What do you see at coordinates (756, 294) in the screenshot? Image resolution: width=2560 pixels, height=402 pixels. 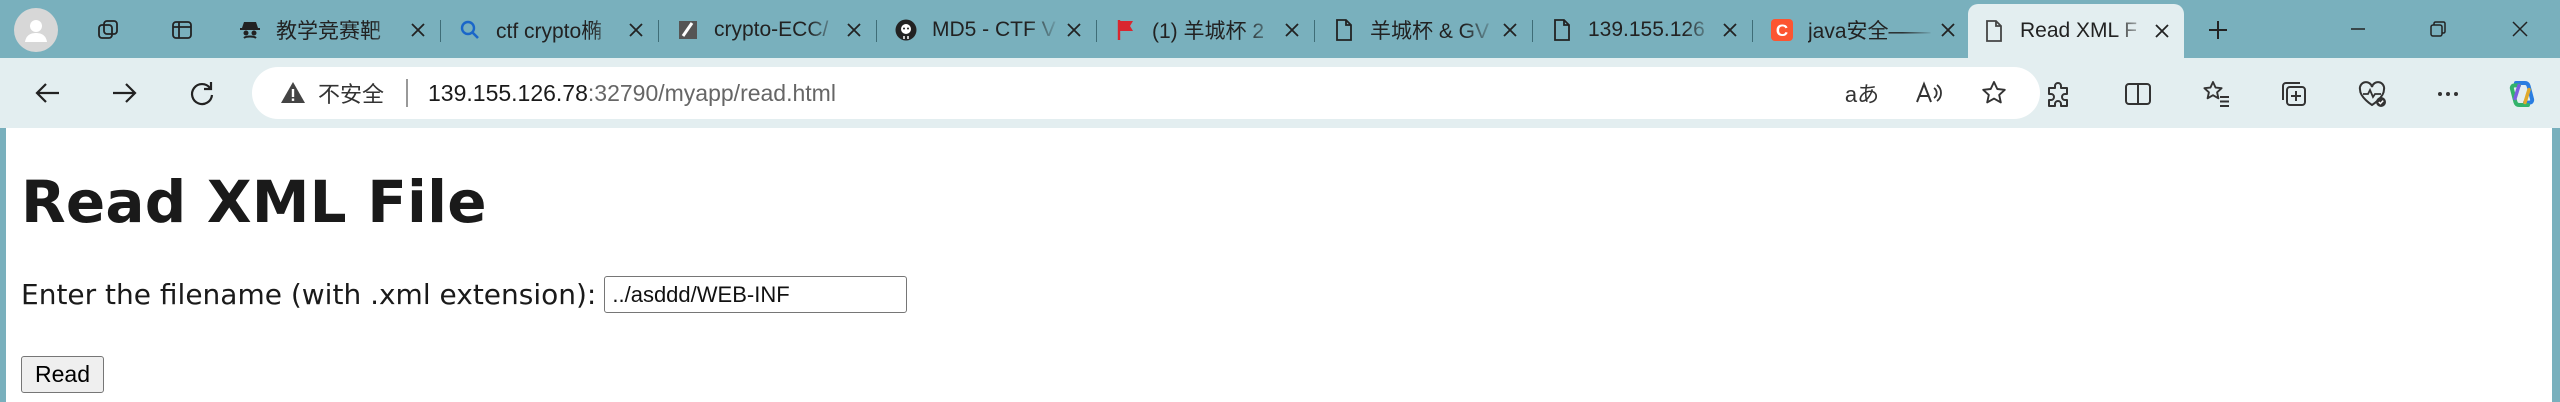 I see `filename-input` at bounding box center [756, 294].